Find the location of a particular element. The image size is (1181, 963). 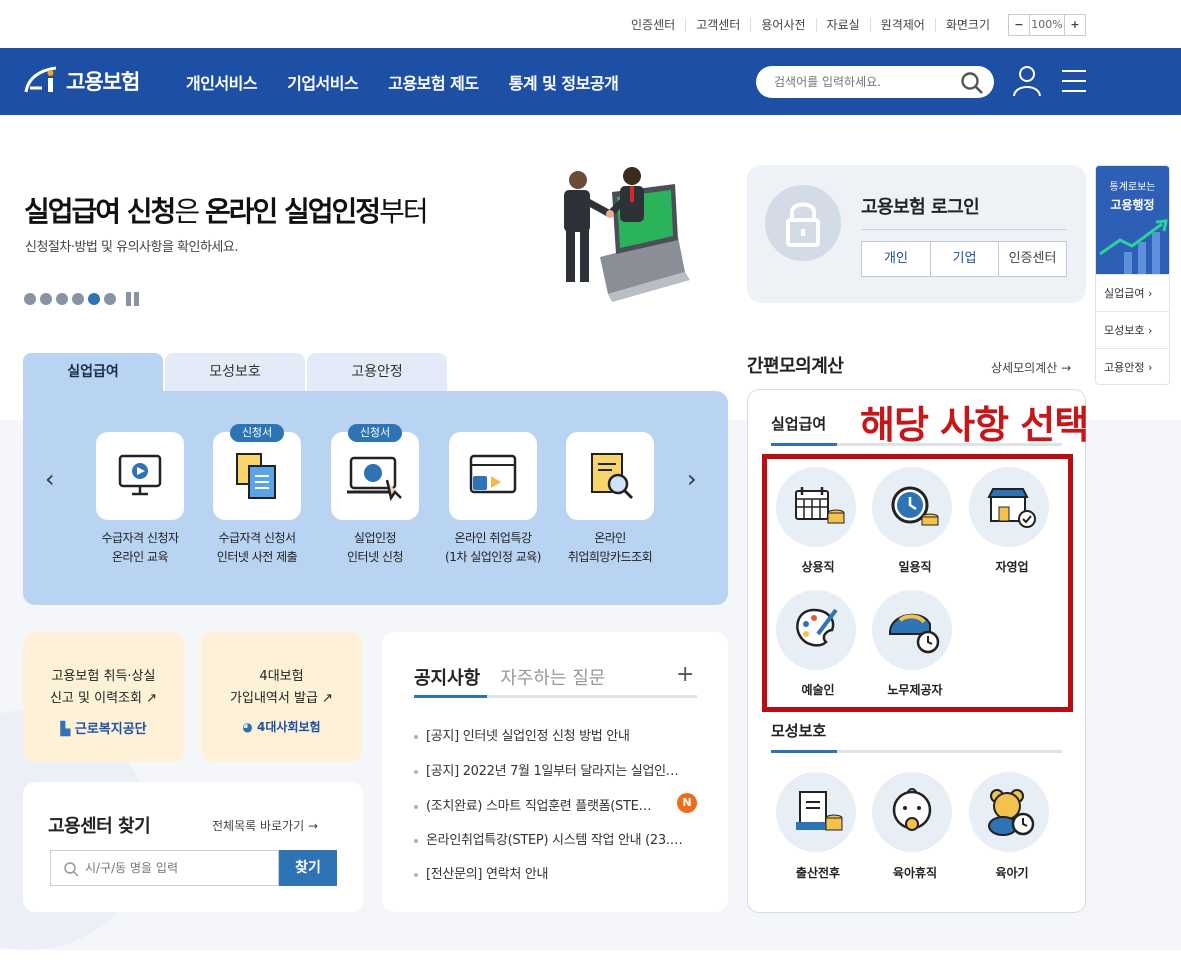

card-insurance-report: 고용보험 취득·상실 신고 및 이력조회 ↗ ▙ 근로복지공단 is located at coordinates (103, 697).